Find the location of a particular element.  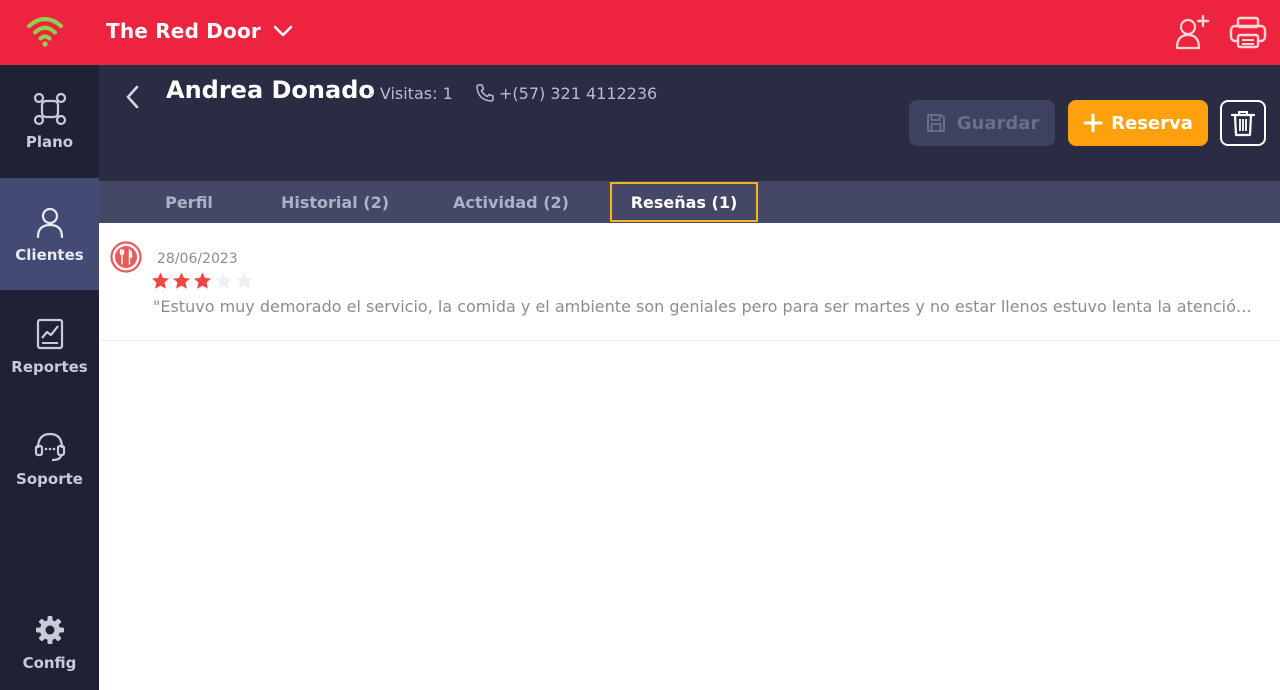

save-button-label: Guardar is located at coordinates (998, 123).